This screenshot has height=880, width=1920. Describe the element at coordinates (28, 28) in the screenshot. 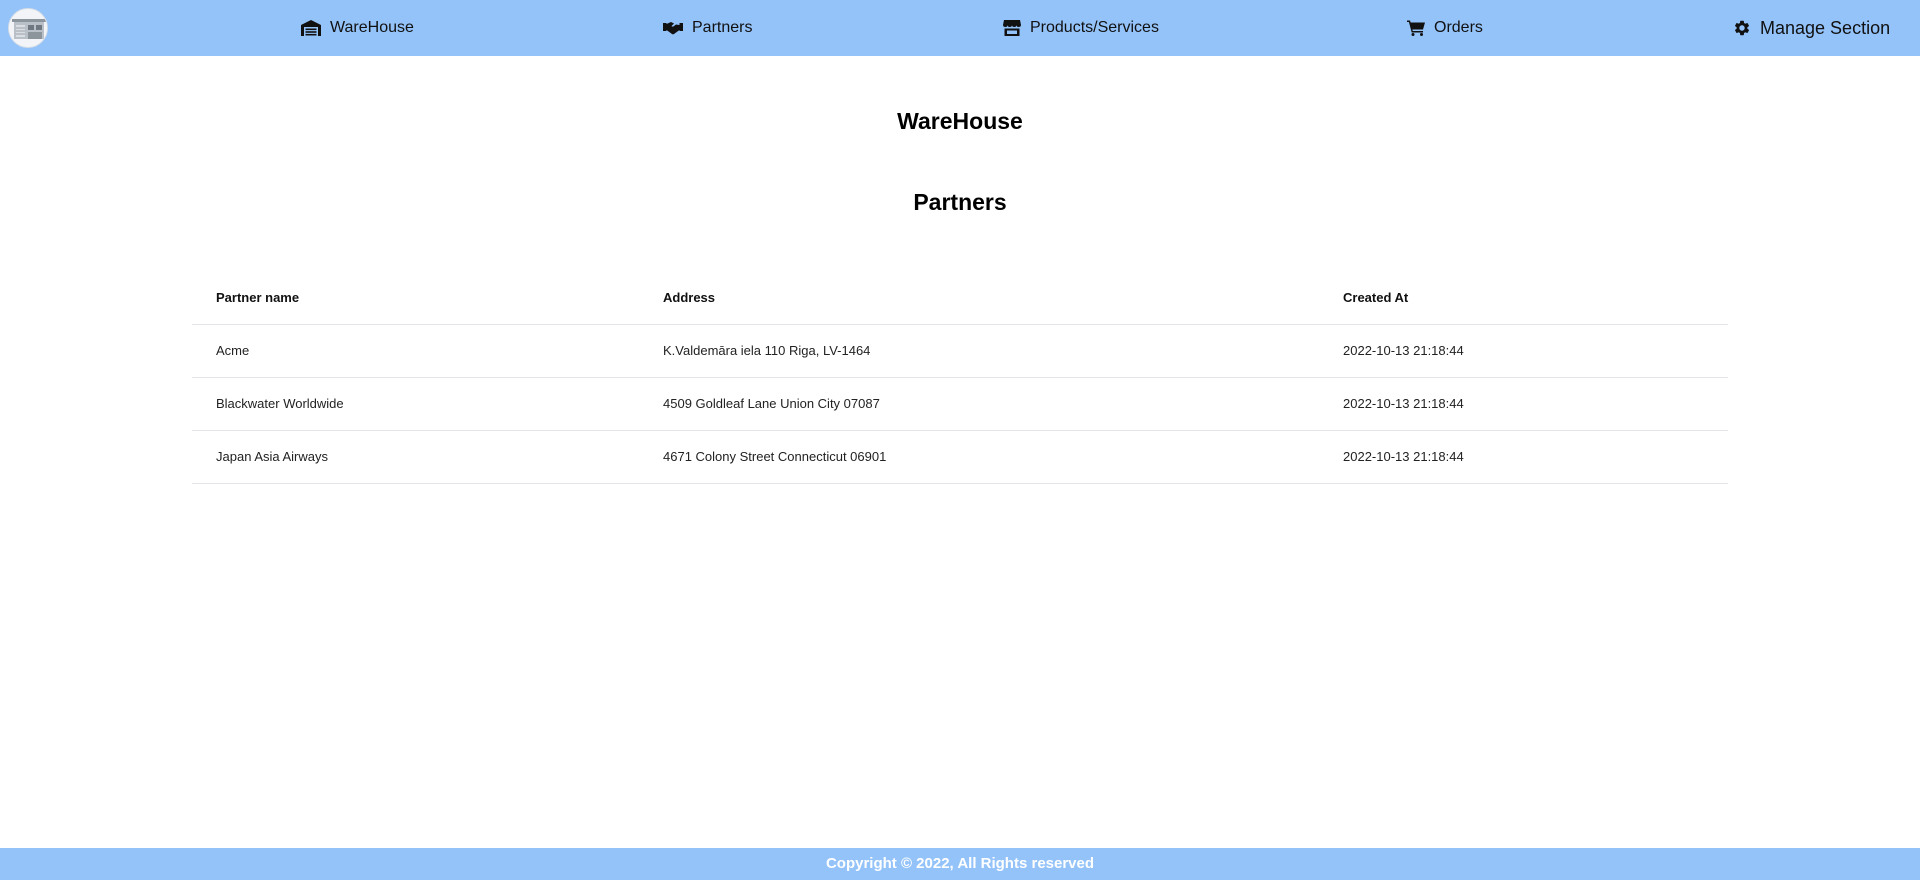

I see `warehouse-logo-icon` at that location.